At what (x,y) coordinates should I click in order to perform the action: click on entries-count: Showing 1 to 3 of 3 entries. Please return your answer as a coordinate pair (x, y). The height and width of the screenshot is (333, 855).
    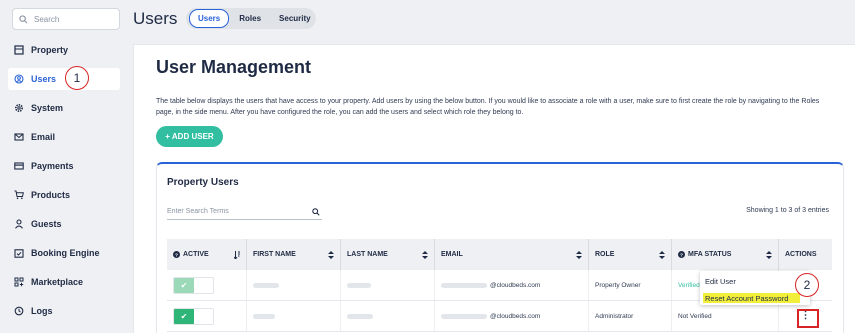
    Looking at the image, I should click on (787, 210).